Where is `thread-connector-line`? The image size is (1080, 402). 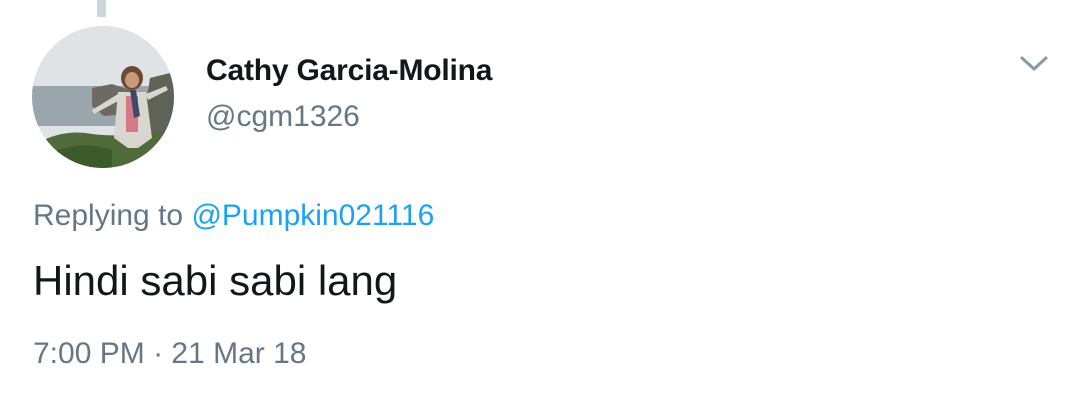
thread-connector-line is located at coordinates (101, 8).